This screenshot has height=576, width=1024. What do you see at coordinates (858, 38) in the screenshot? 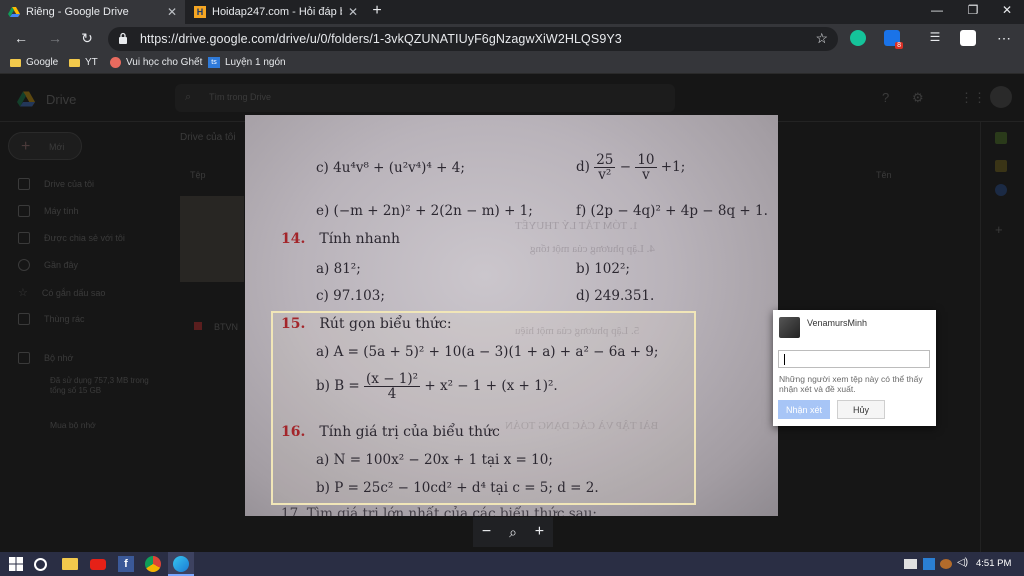
I see `grammarly-icon` at bounding box center [858, 38].